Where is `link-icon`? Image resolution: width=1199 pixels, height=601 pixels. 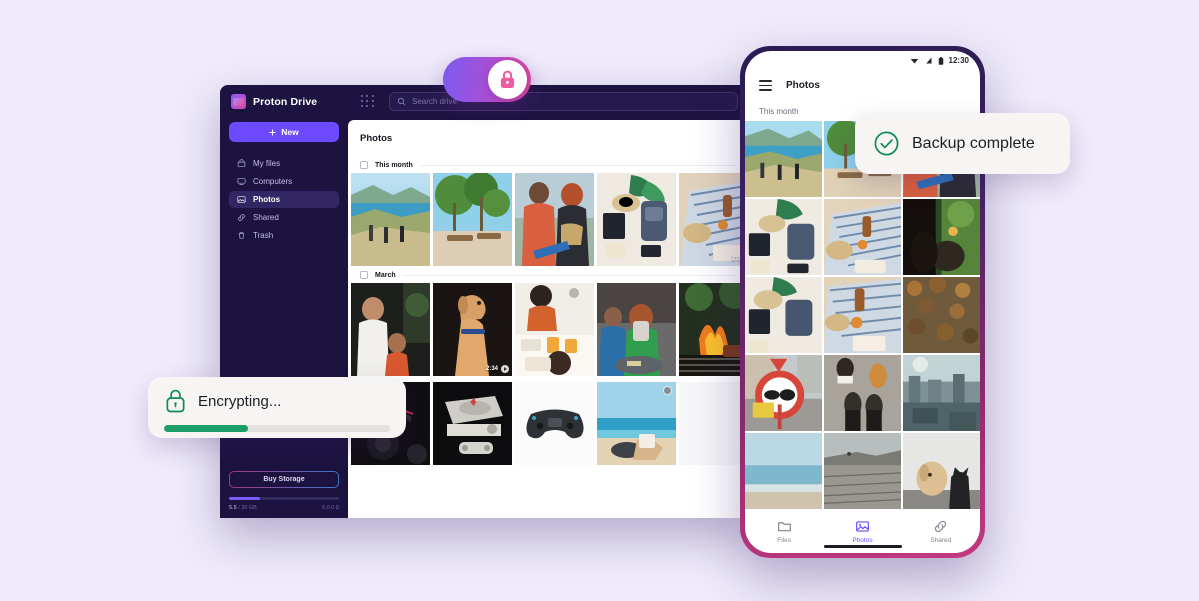 link-icon is located at coordinates (941, 526).